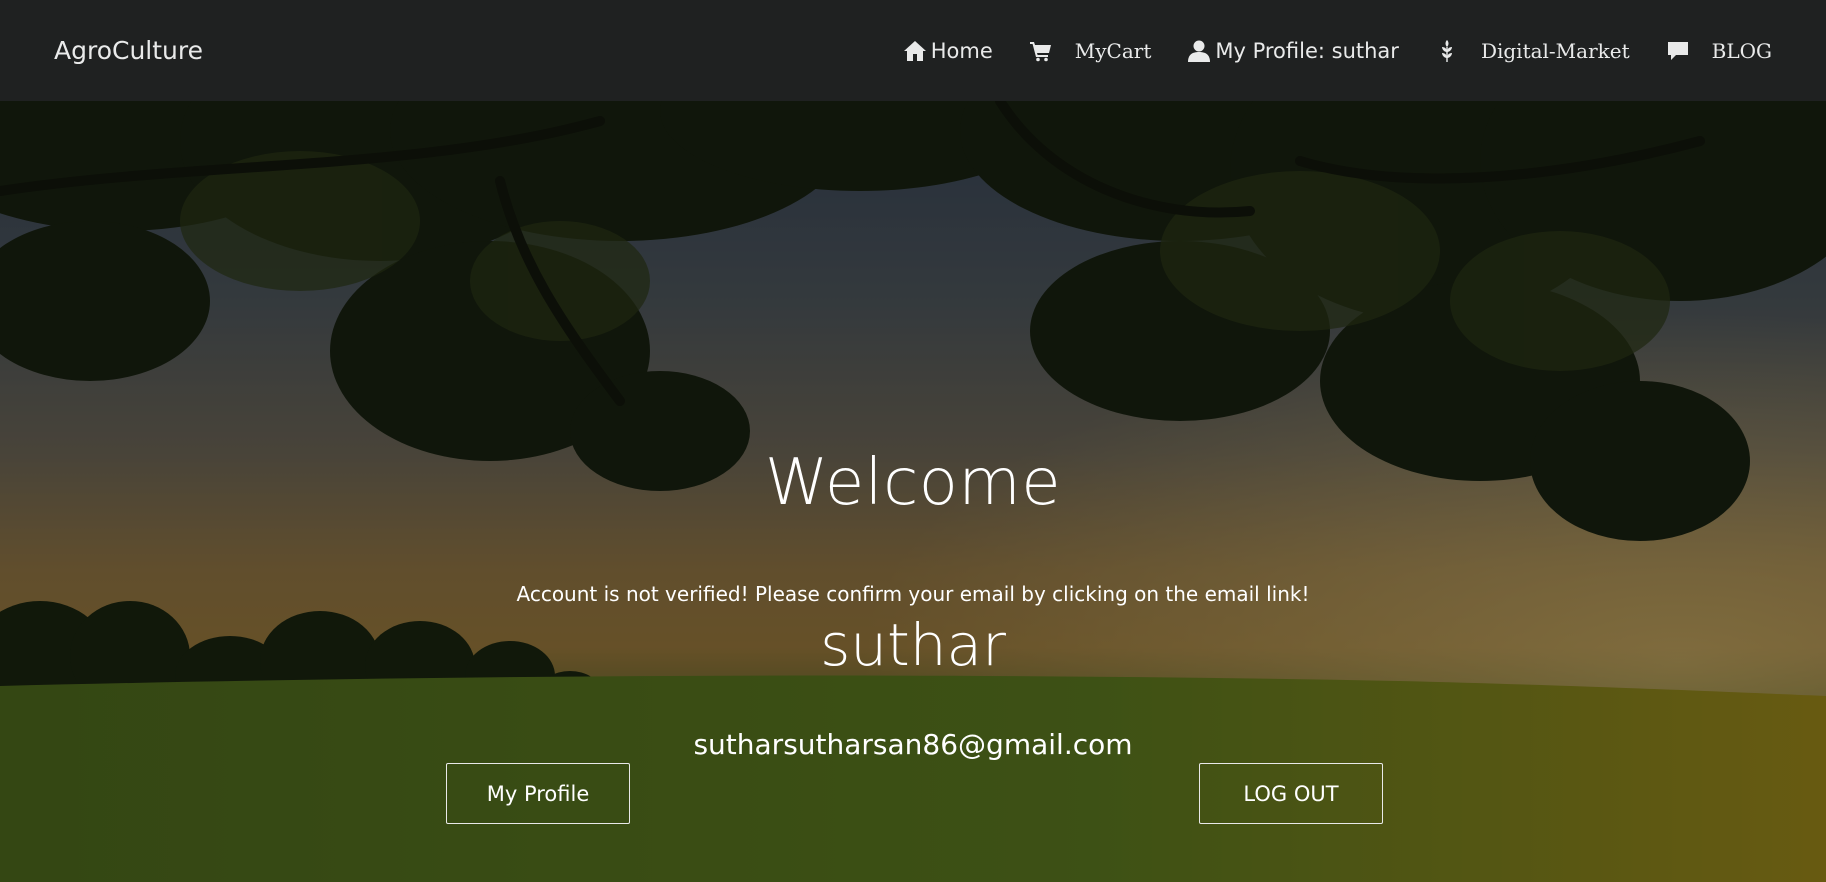 This screenshot has width=1826, height=882. I want to click on user-icon, so click(1199, 51).